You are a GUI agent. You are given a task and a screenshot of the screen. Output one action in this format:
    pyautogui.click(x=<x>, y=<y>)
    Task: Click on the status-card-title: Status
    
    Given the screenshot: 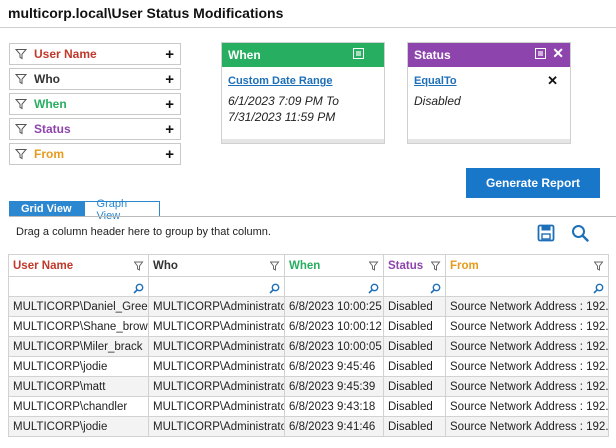 What is the action you would take?
    pyautogui.click(x=432, y=55)
    